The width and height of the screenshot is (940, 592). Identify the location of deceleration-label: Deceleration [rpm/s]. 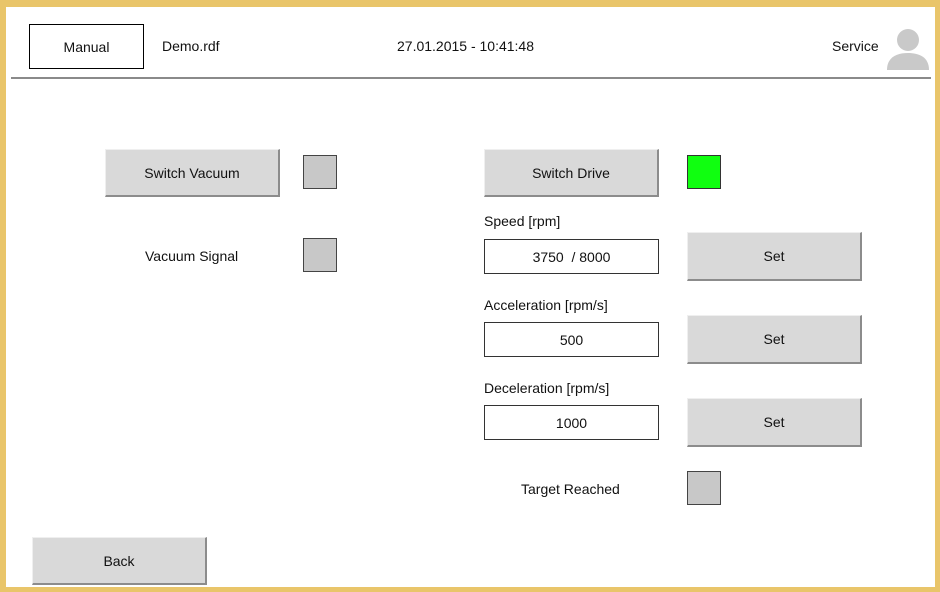
(547, 388).